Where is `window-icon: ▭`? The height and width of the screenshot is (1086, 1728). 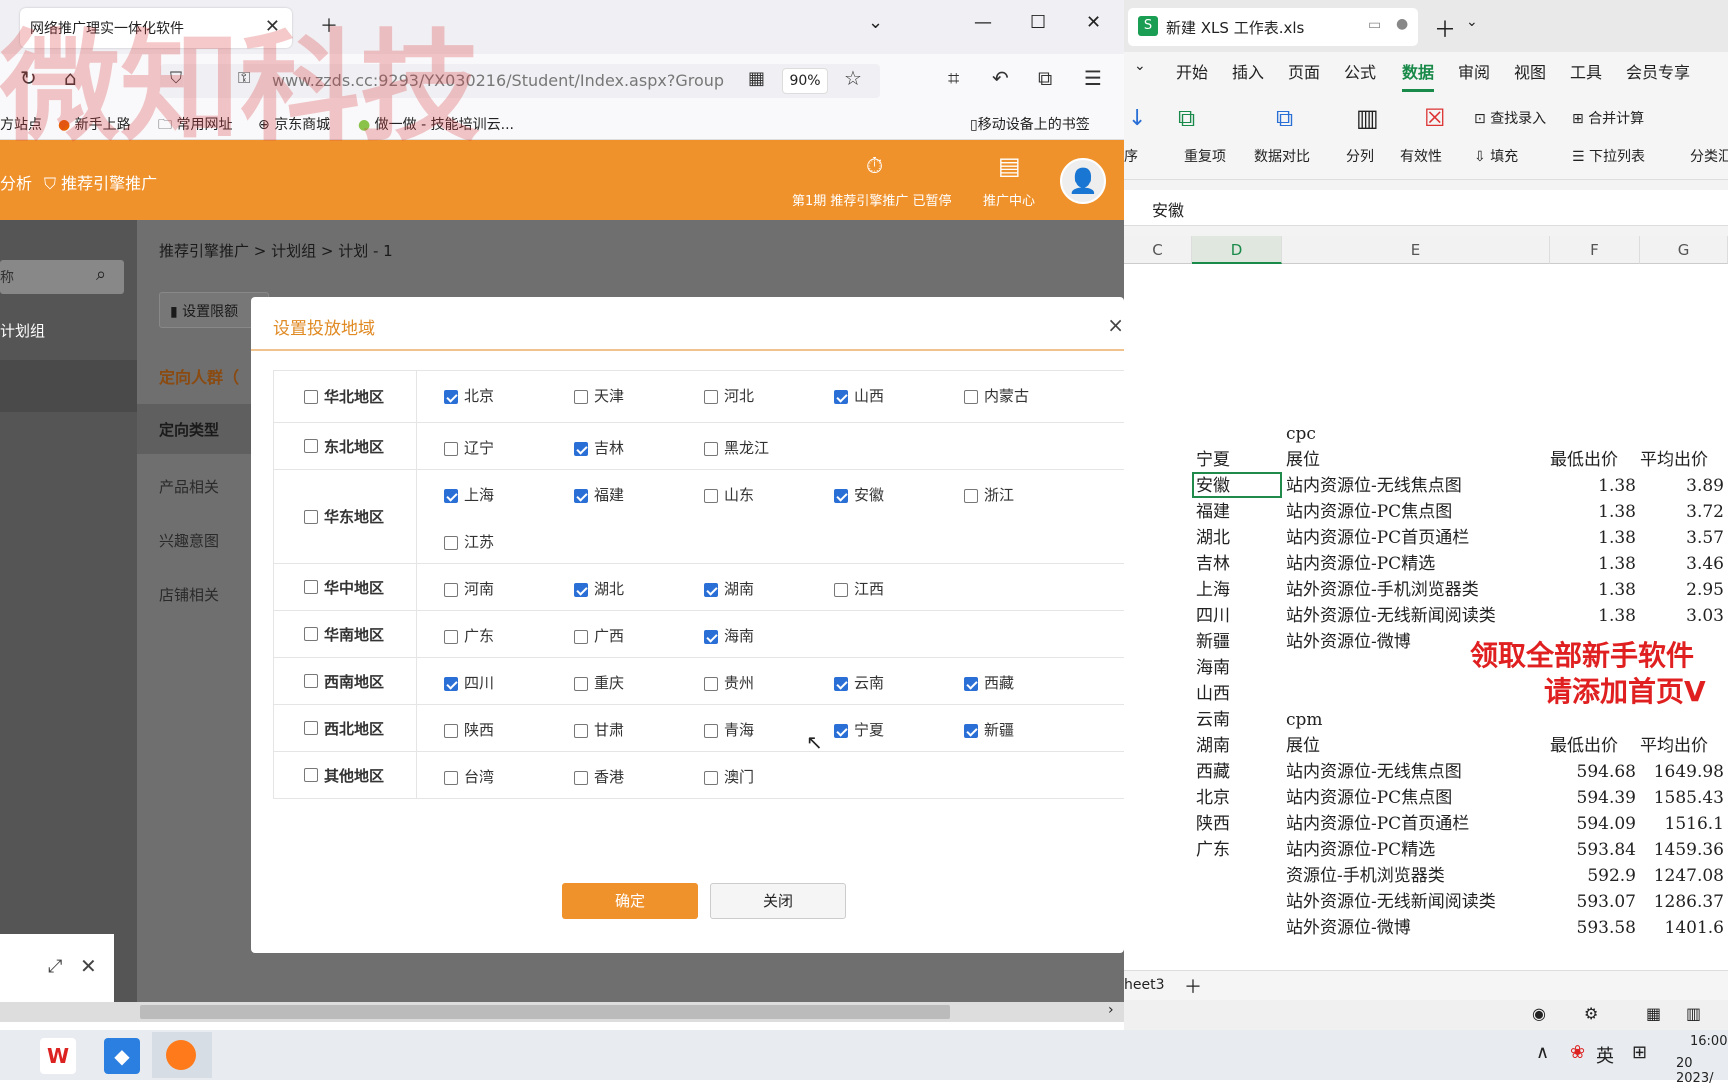 window-icon: ▭ is located at coordinates (1374, 25).